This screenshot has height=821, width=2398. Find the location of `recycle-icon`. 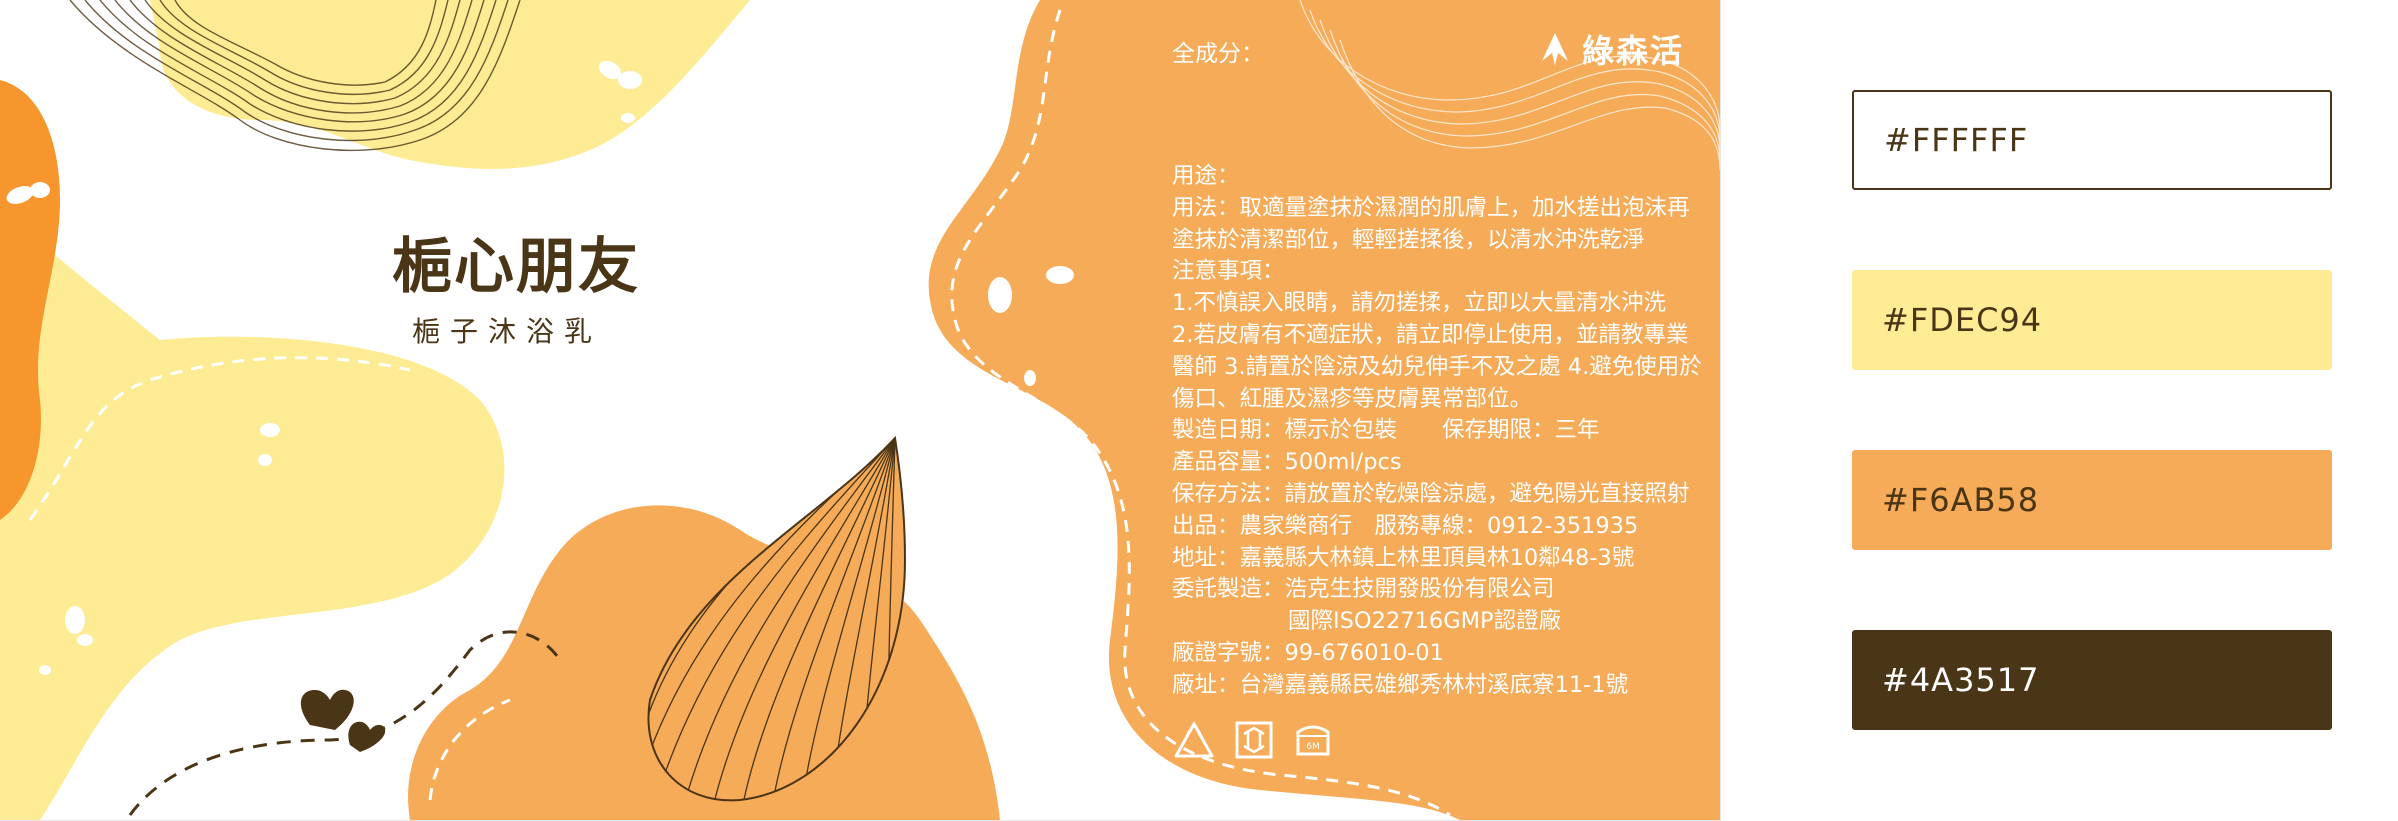

recycle-icon is located at coordinates (1194, 739).